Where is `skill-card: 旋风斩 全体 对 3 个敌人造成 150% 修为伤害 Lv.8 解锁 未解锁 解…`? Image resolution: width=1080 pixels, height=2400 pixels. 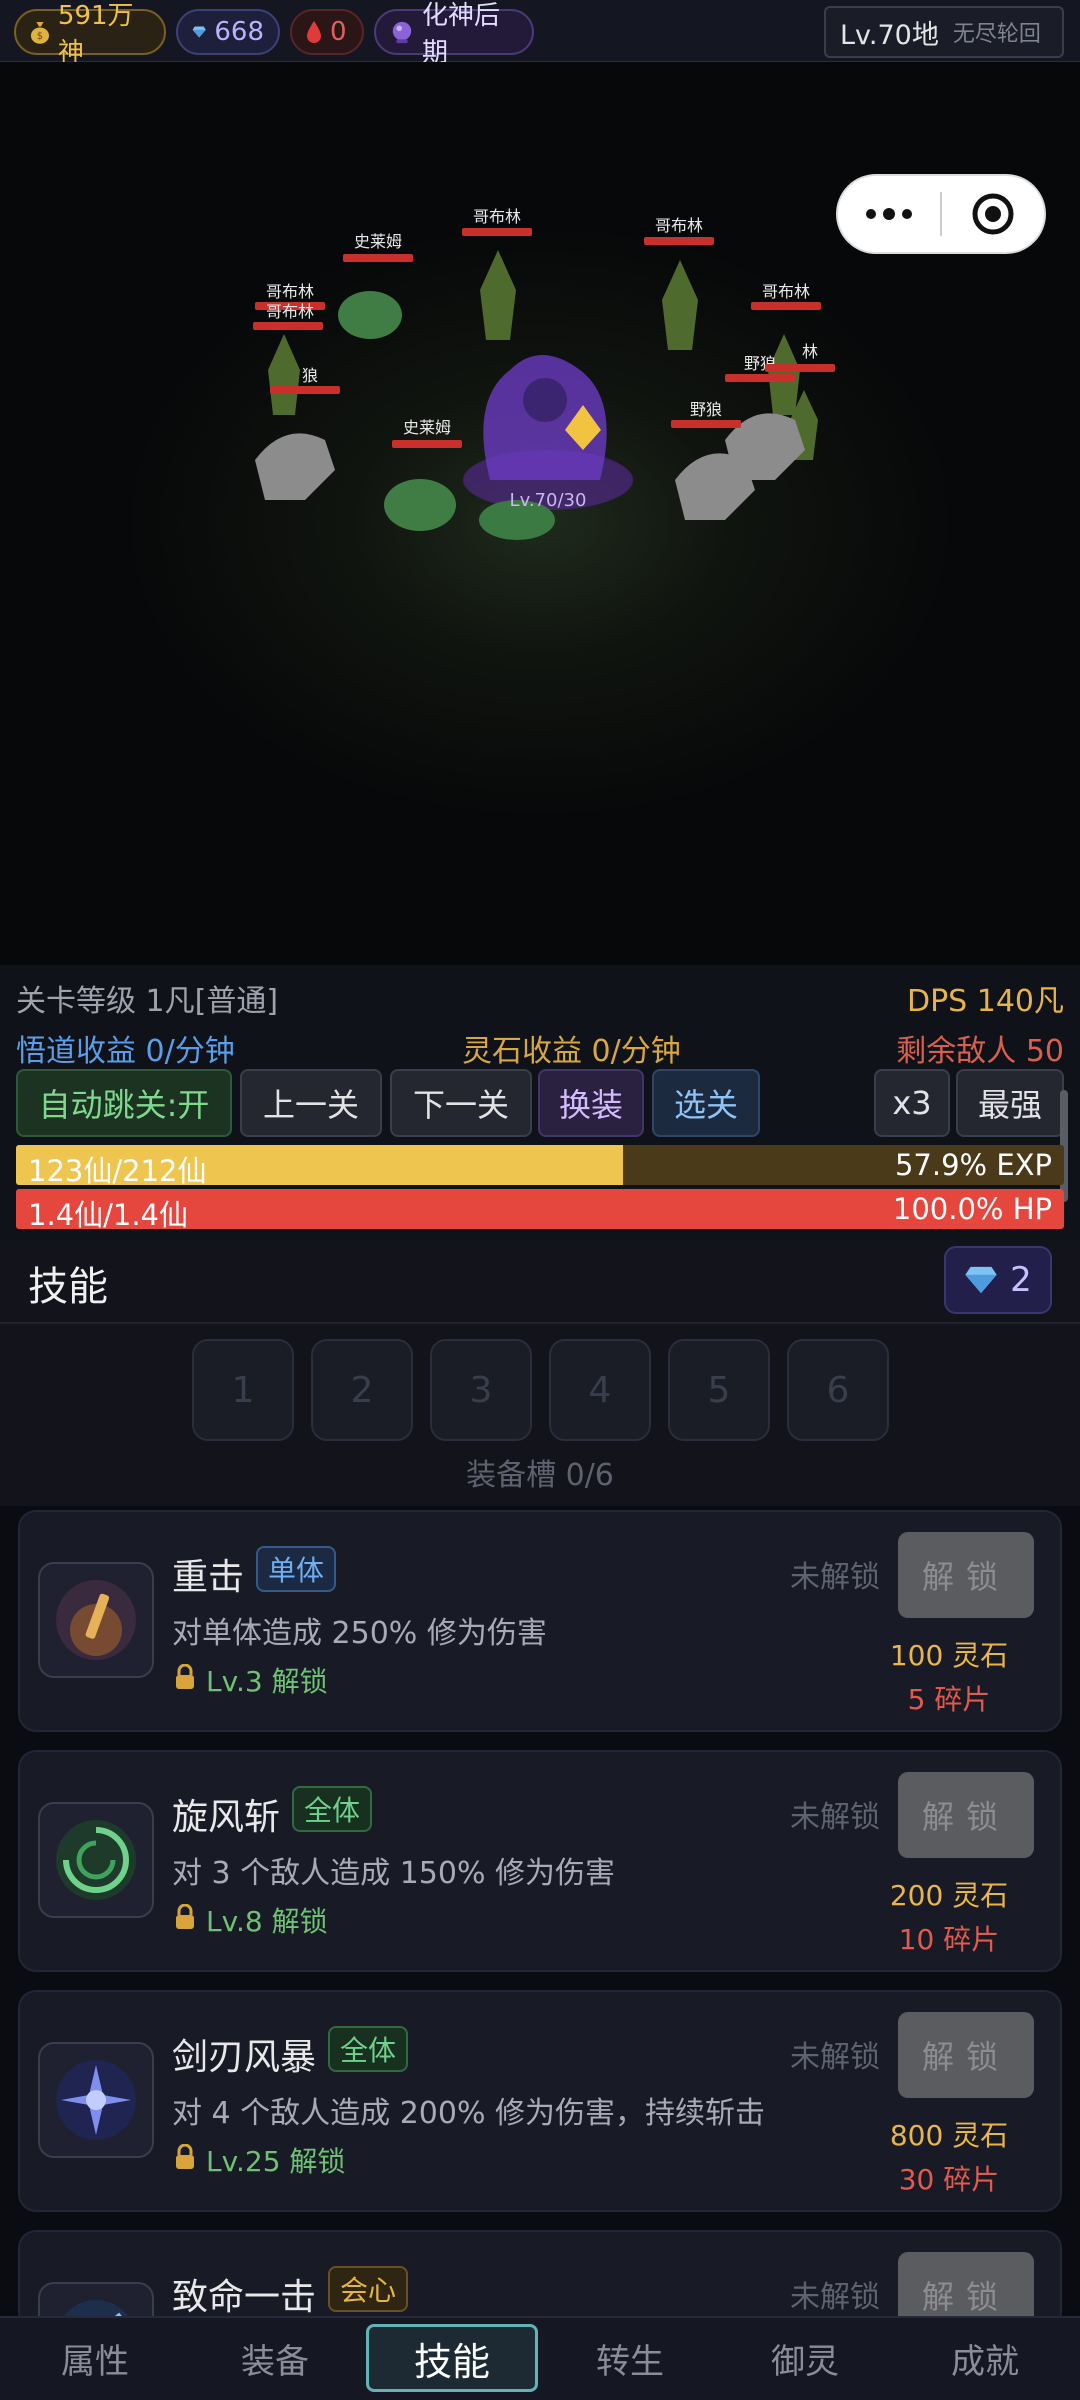 skill-card: 旋风斩 全体 对 3 个敌人造成 150% 修为伤害 Lv.8 解锁 未解锁 解… is located at coordinates (540, 1861).